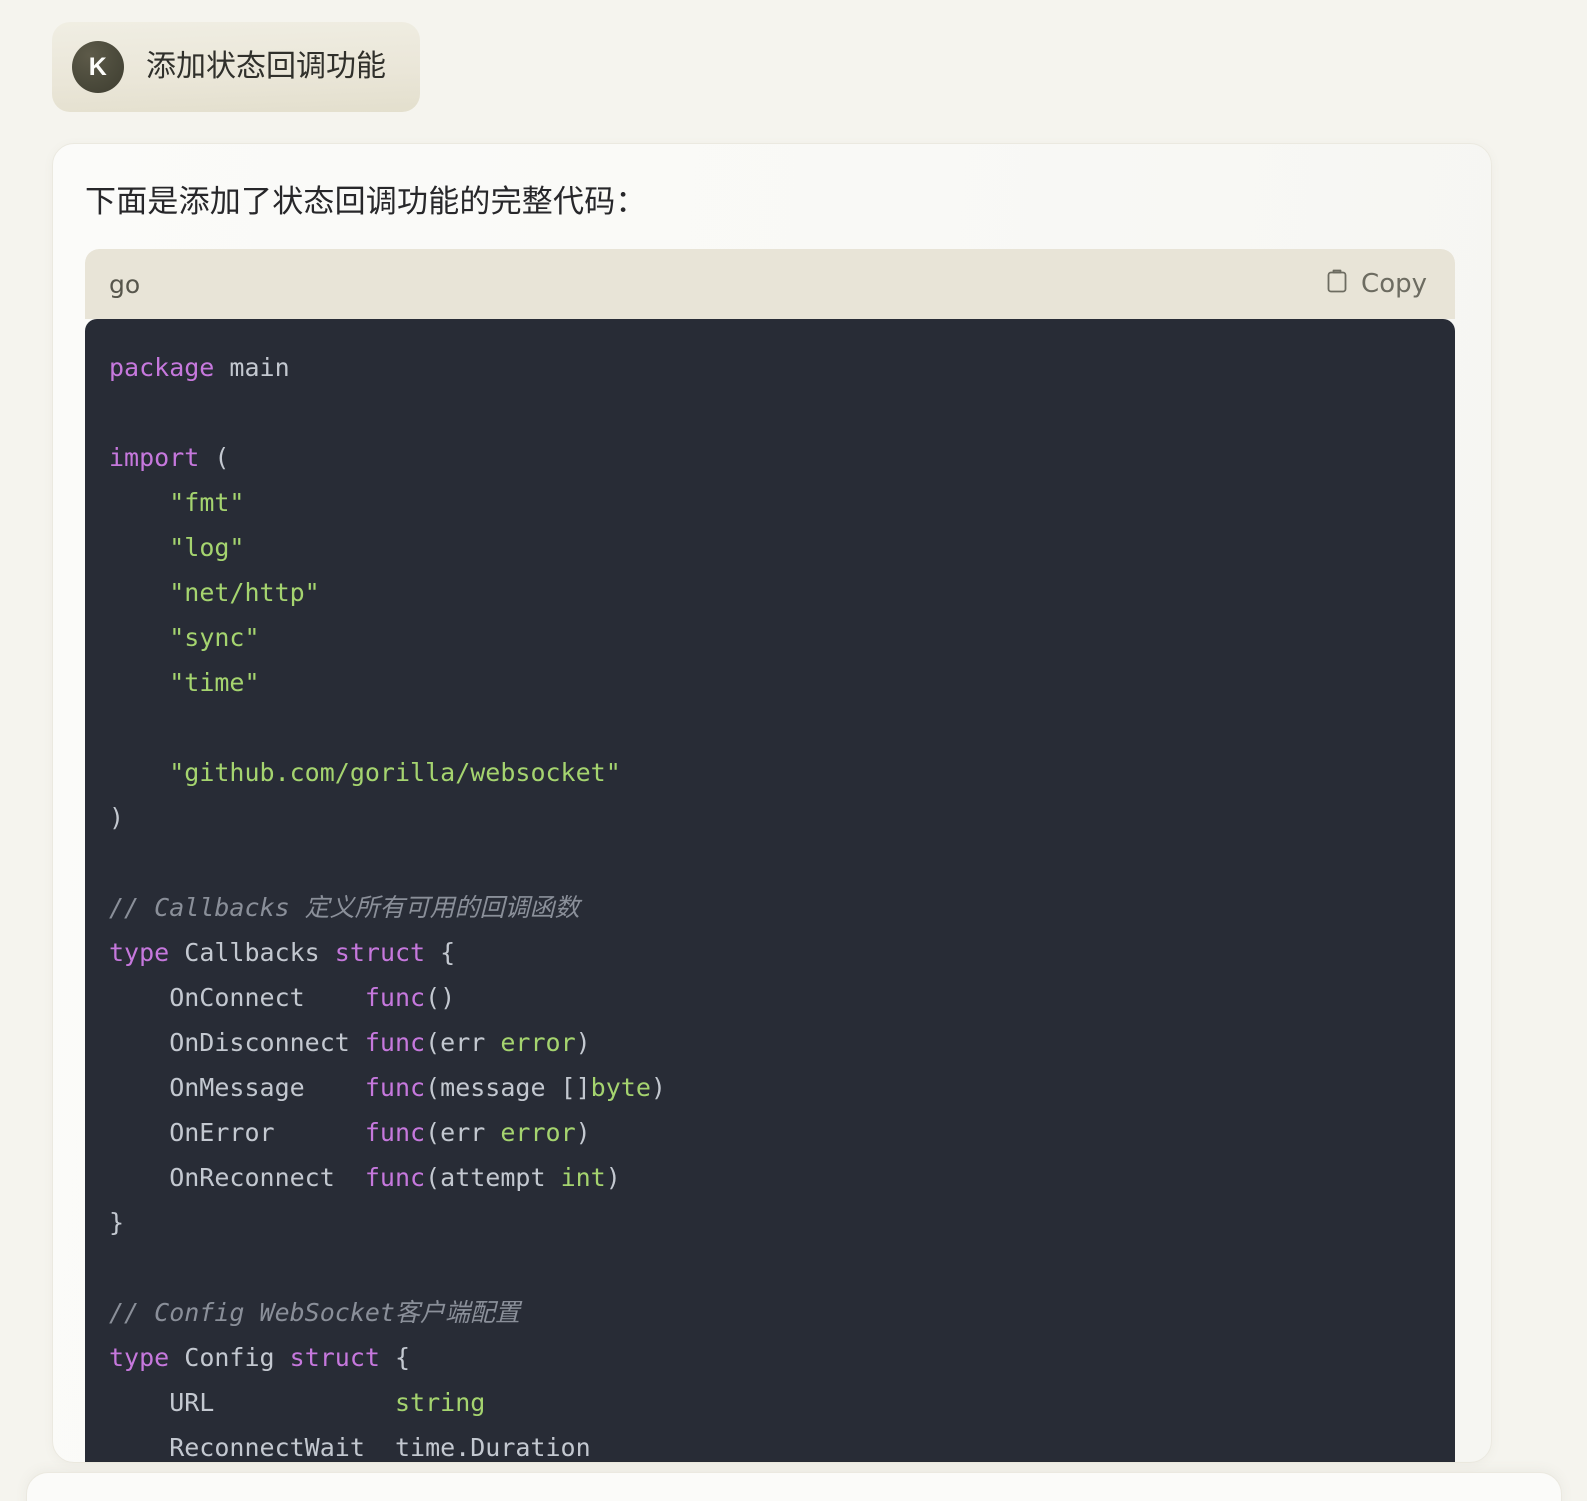 Image resolution: width=1587 pixels, height=1501 pixels. What do you see at coordinates (350, 1447) in the screenshot?
I see `code-token: ReconnectWait time.Duration` at bounding box center [350, 1447].